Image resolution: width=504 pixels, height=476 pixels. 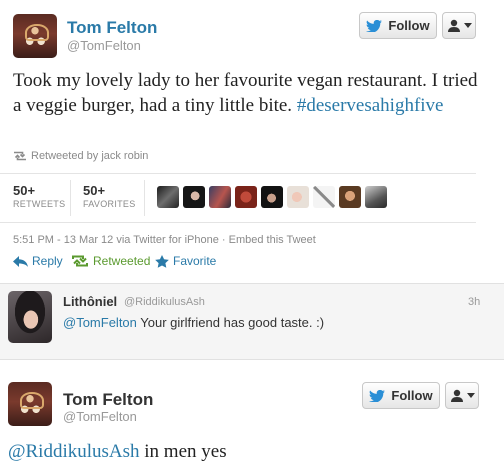 I want to click on response-author-handle: @TomFelton, so click(x=100, y=416).